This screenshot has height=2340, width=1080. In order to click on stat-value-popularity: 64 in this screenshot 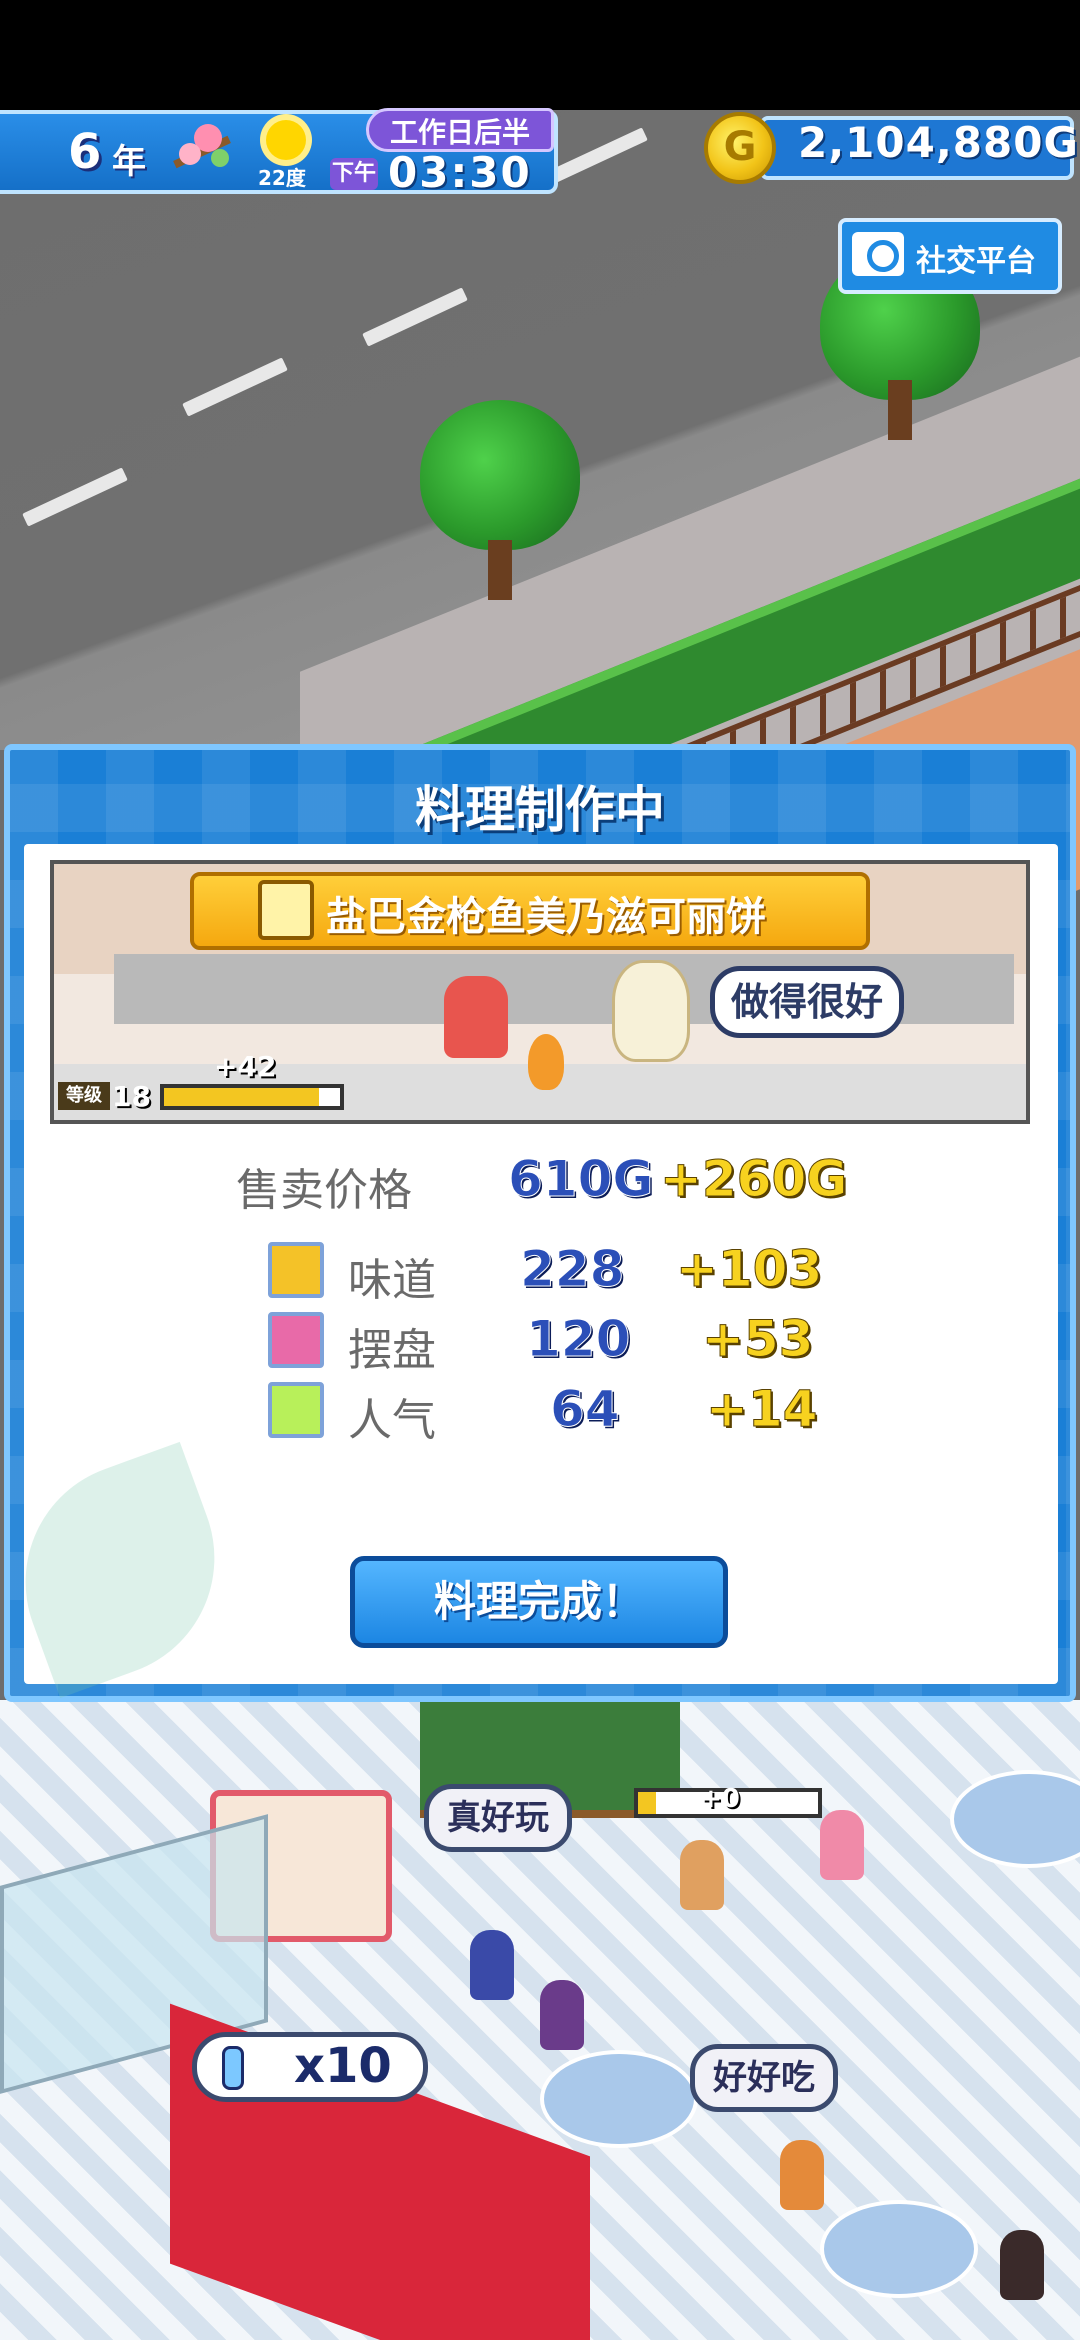, I will do `click(585, 1409)`.